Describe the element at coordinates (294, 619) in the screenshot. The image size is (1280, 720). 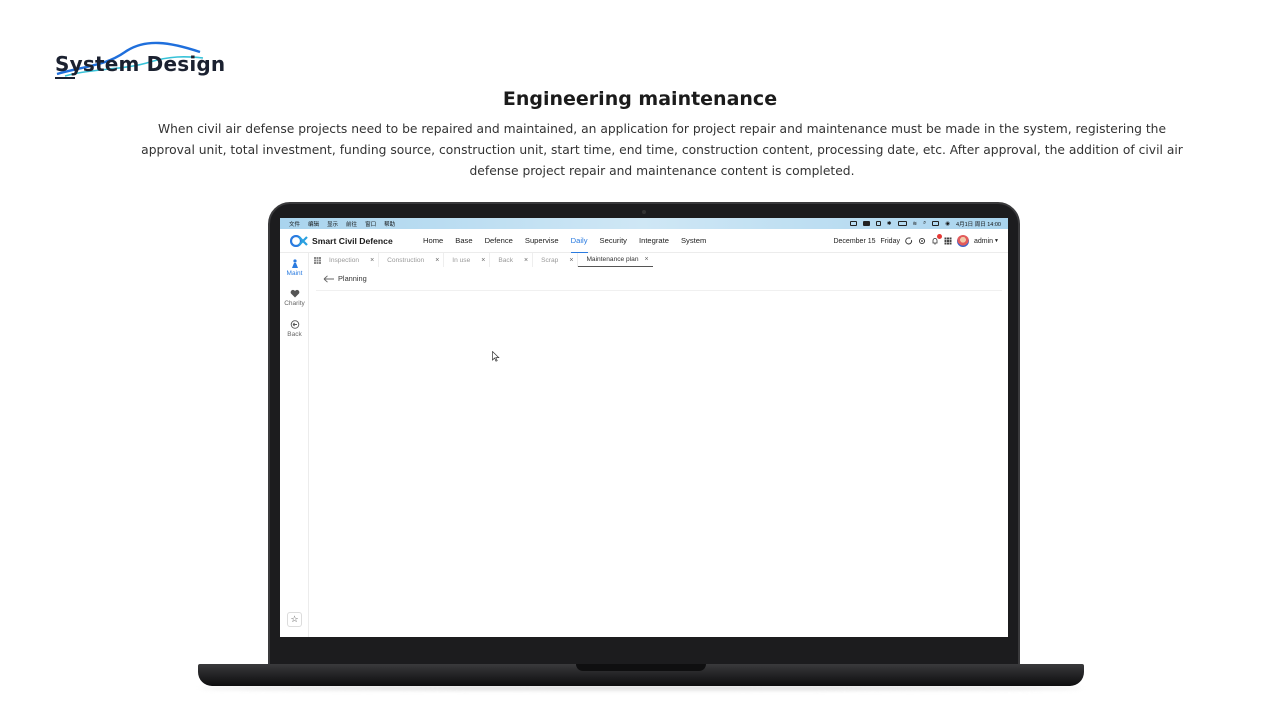
I see `star-icon: ☆` at that location.